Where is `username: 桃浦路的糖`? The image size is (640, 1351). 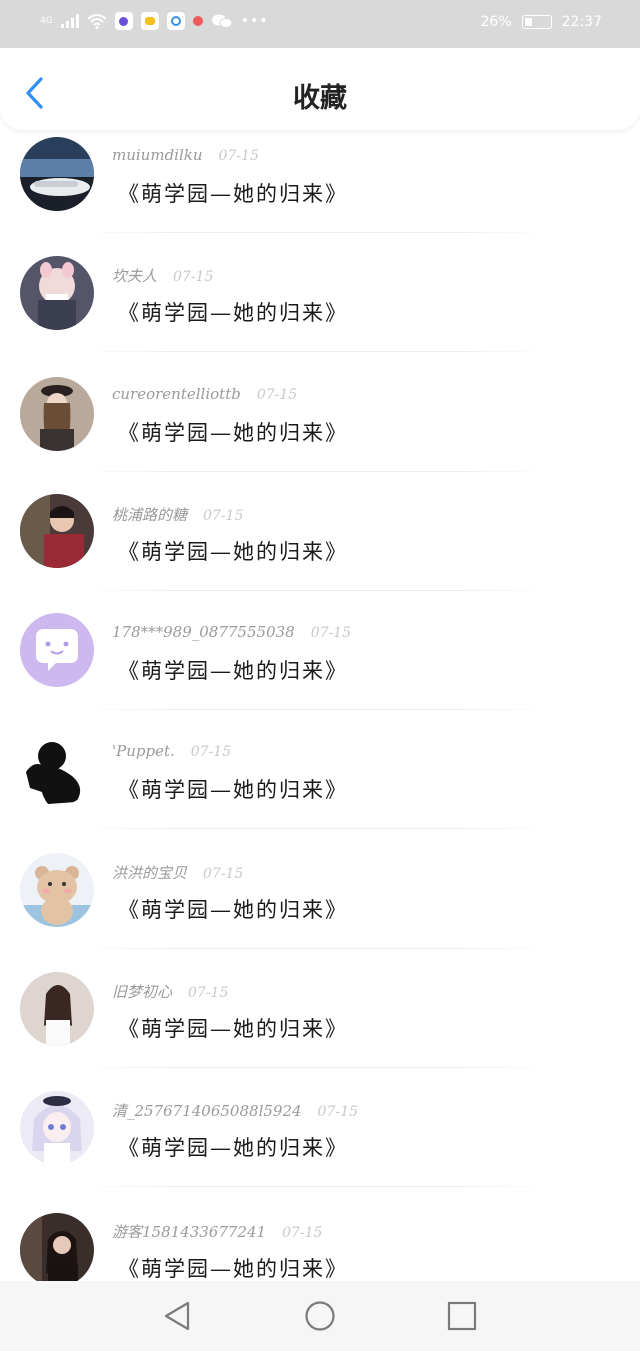 username: 桃浦路的糖 is located at coordinates (150, 515).